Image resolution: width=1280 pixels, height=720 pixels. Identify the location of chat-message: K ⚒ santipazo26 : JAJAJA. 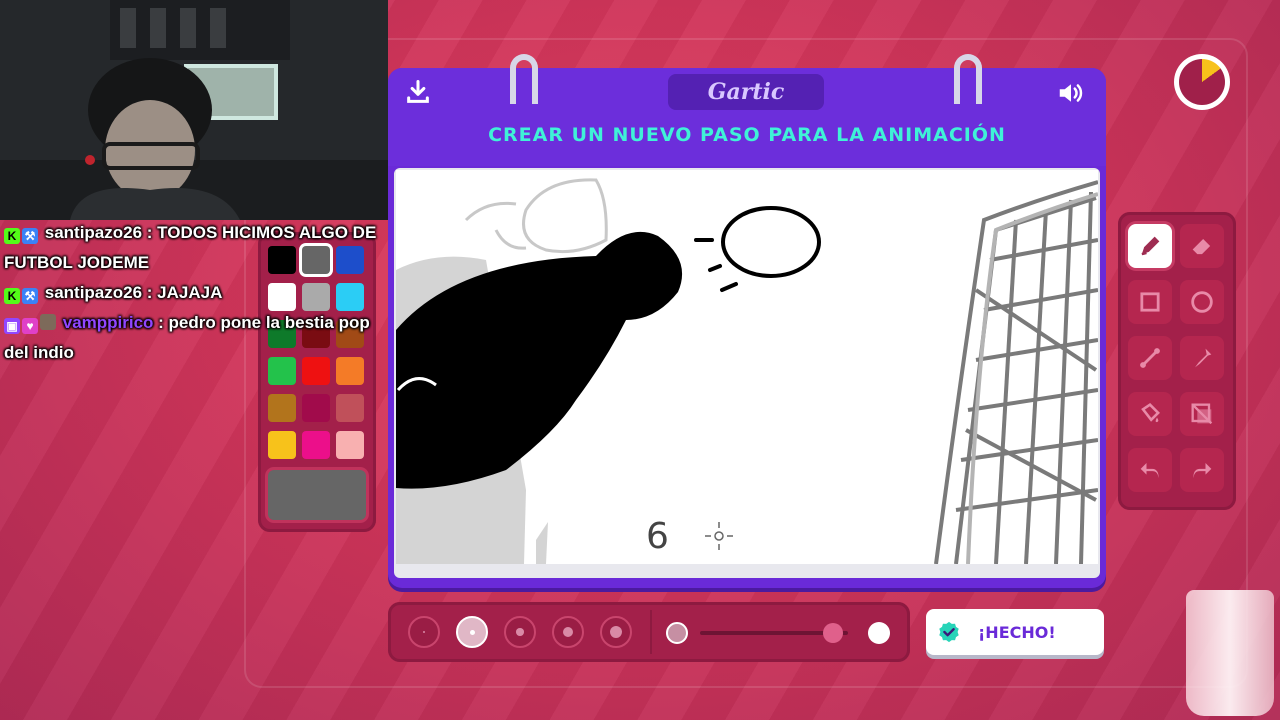
(194, 293).